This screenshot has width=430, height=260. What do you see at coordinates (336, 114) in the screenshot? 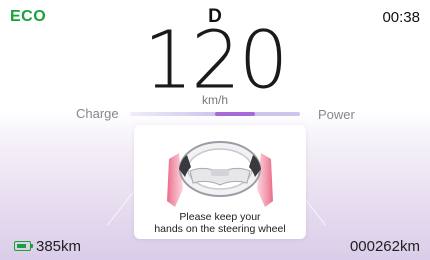
I see `power-label: Power` at bounding box center [336, 114].